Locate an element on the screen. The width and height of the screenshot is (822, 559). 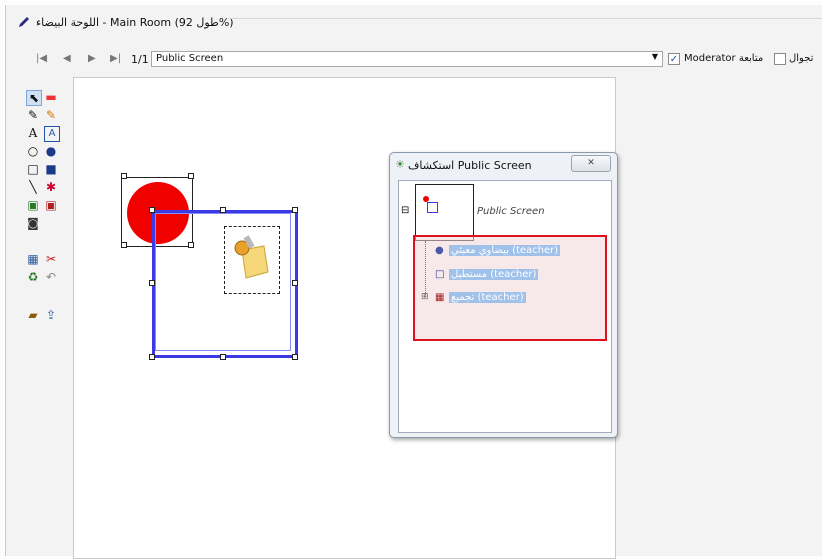
tree-root-label: Public Screen is located at coordinates (511, 211).